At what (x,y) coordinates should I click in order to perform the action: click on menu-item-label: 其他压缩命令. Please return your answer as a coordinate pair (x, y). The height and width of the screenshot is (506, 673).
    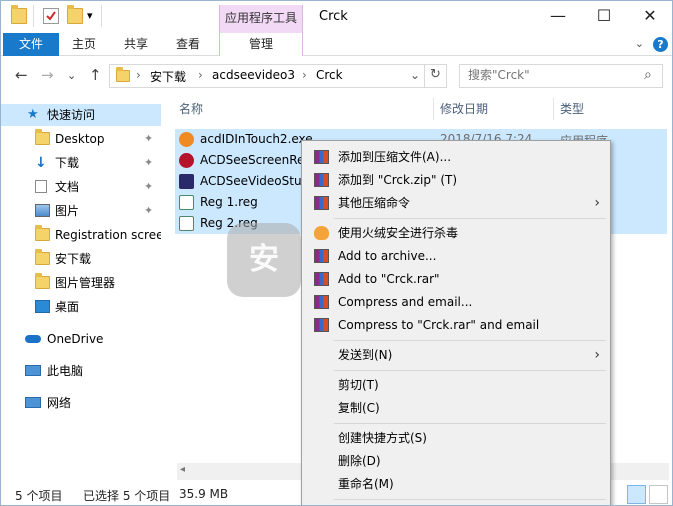
    Looking at the image, I should click on (374, 203).